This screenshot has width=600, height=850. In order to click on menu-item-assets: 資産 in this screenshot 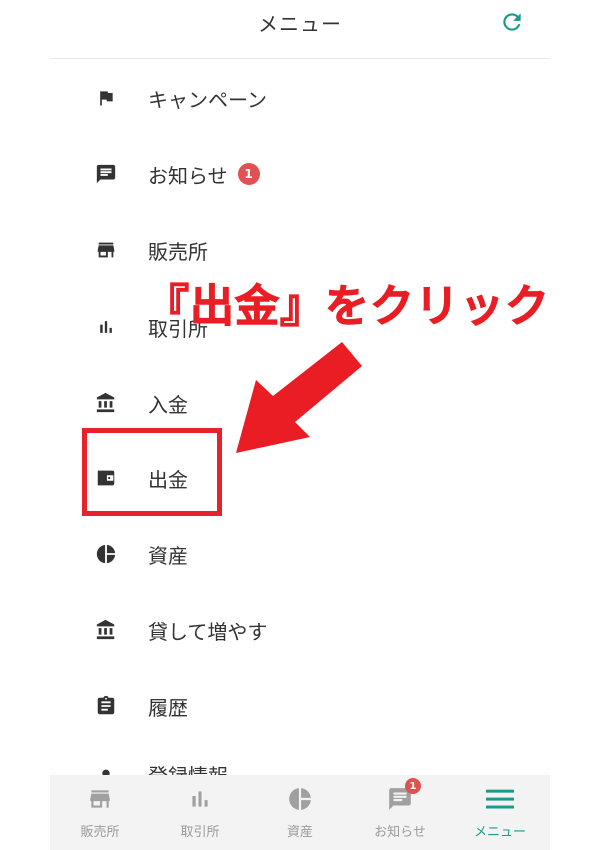, I will do `click(141, 554)`.